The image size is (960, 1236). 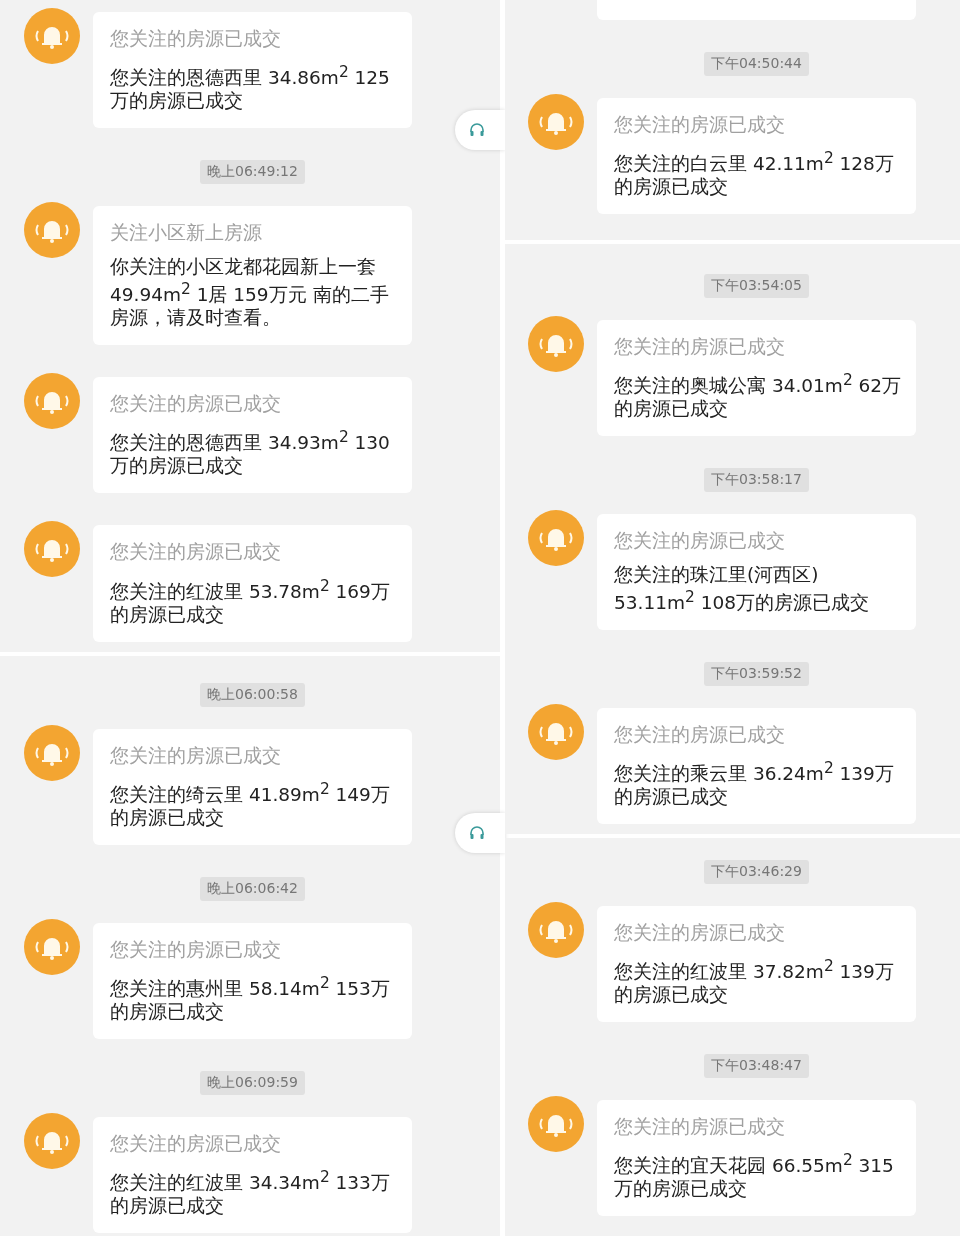 What do you see at coordinates (754, 1175) in the screenshot?
I see `message-text: 您关注的宜天花园 66.55m$^{2}$ 315万的房源已成交` at bounding box center [754, 1175].